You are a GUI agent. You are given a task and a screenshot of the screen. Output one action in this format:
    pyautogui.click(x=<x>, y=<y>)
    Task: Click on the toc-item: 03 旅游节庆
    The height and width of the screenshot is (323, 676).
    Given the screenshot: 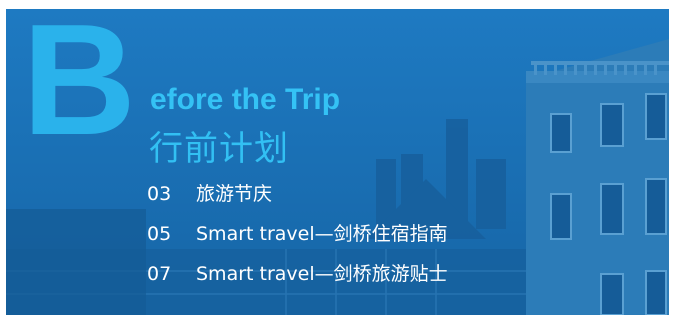 What is the action you would take?
    pyautogui.click(x=297, y=199)
    